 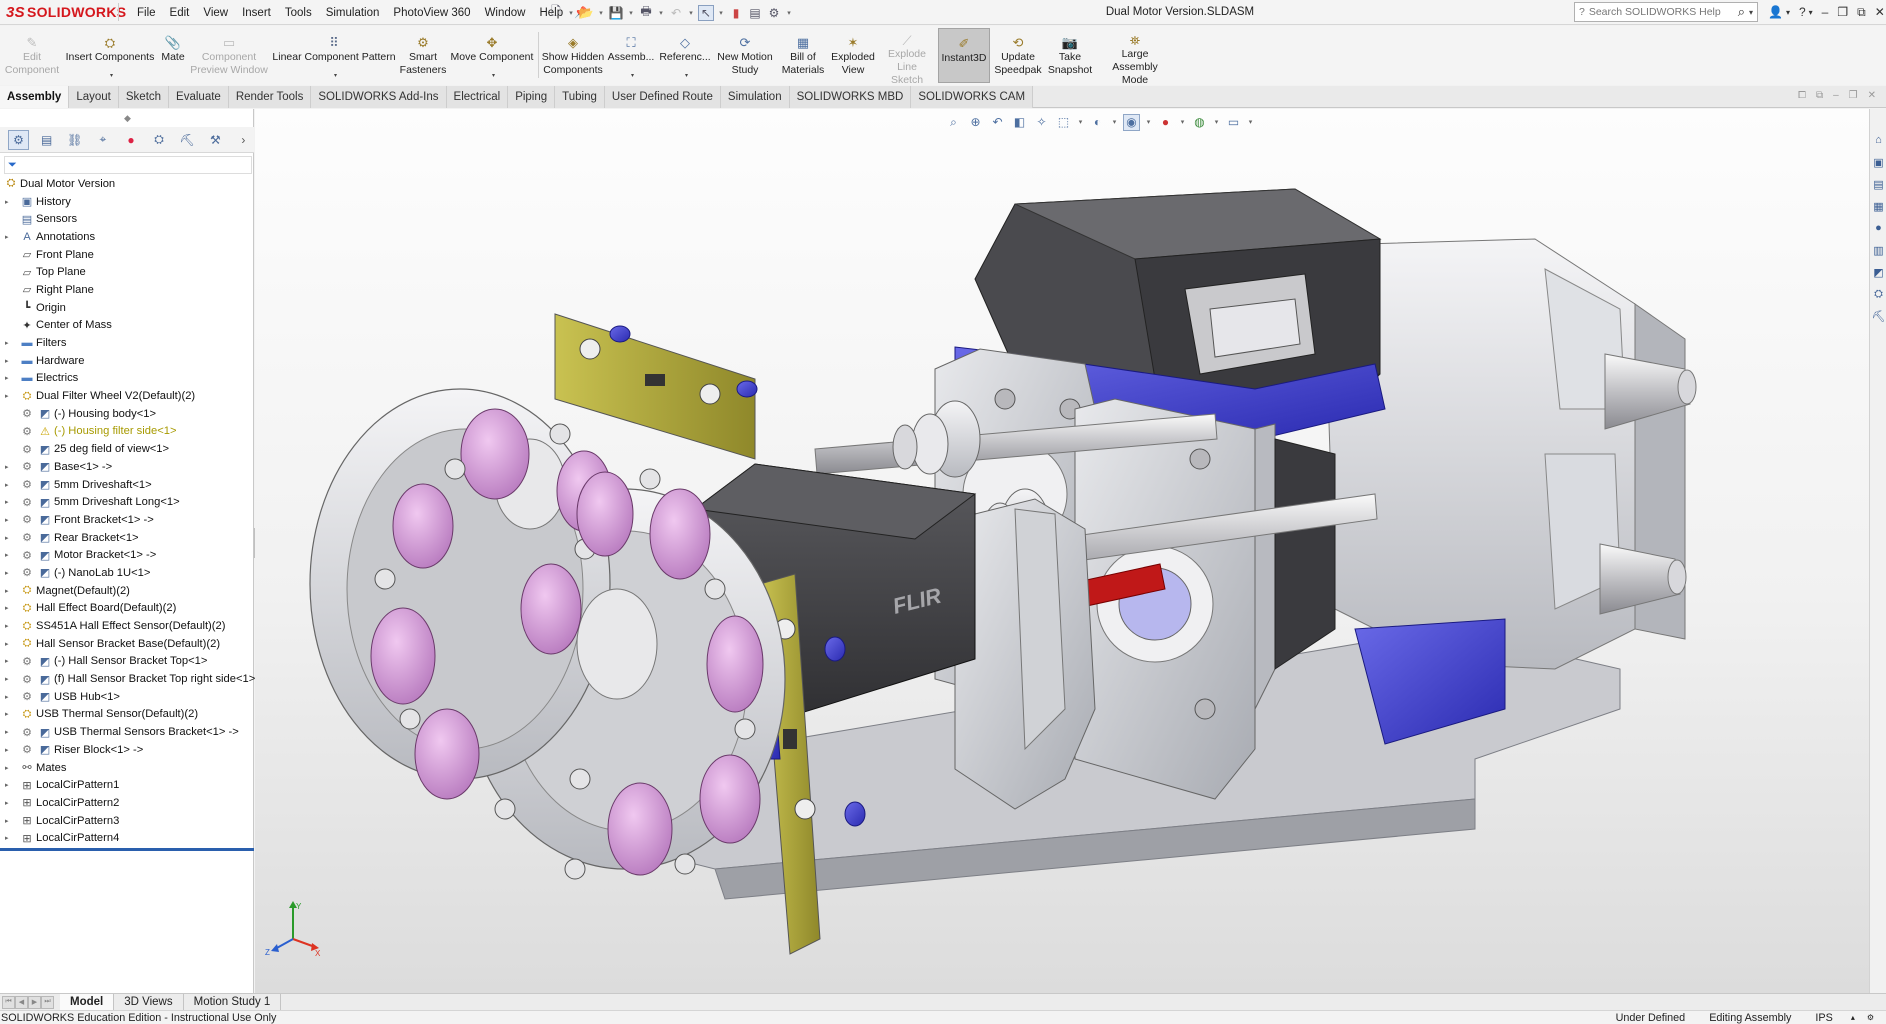 I want to click on user-icon: 👤, so click(x=1775, y=12).